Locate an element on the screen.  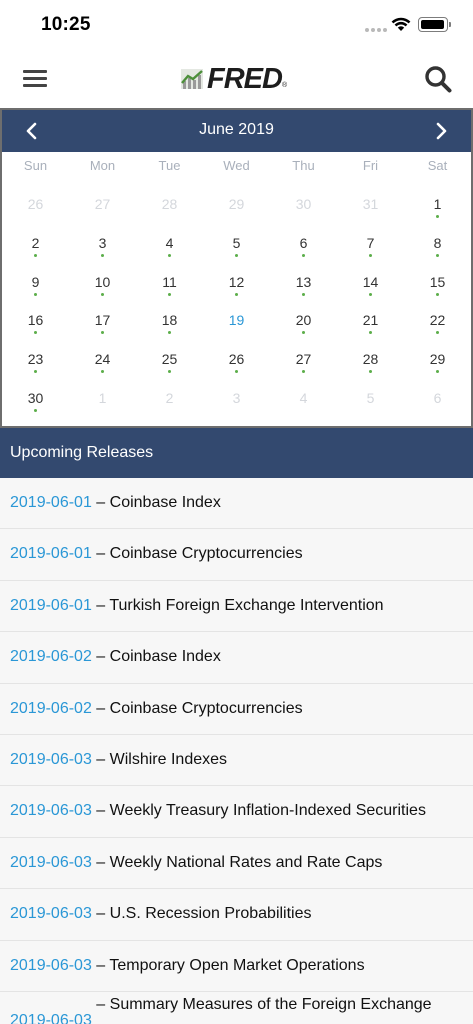
release-name: Summary Measures of the Foreign Exchange is located at coordinates (270, 1004).